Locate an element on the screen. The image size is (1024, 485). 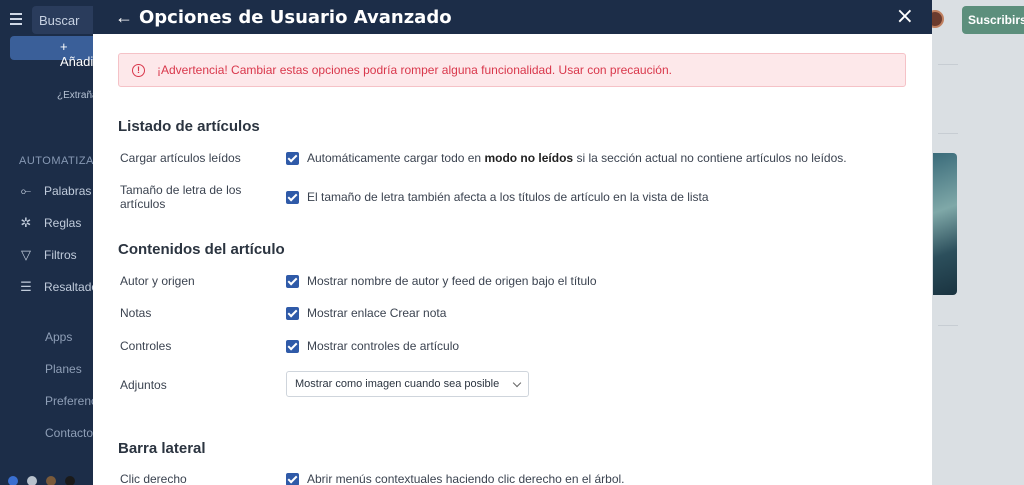
rules-icon: ✲ is located at coordinates (26, 222).